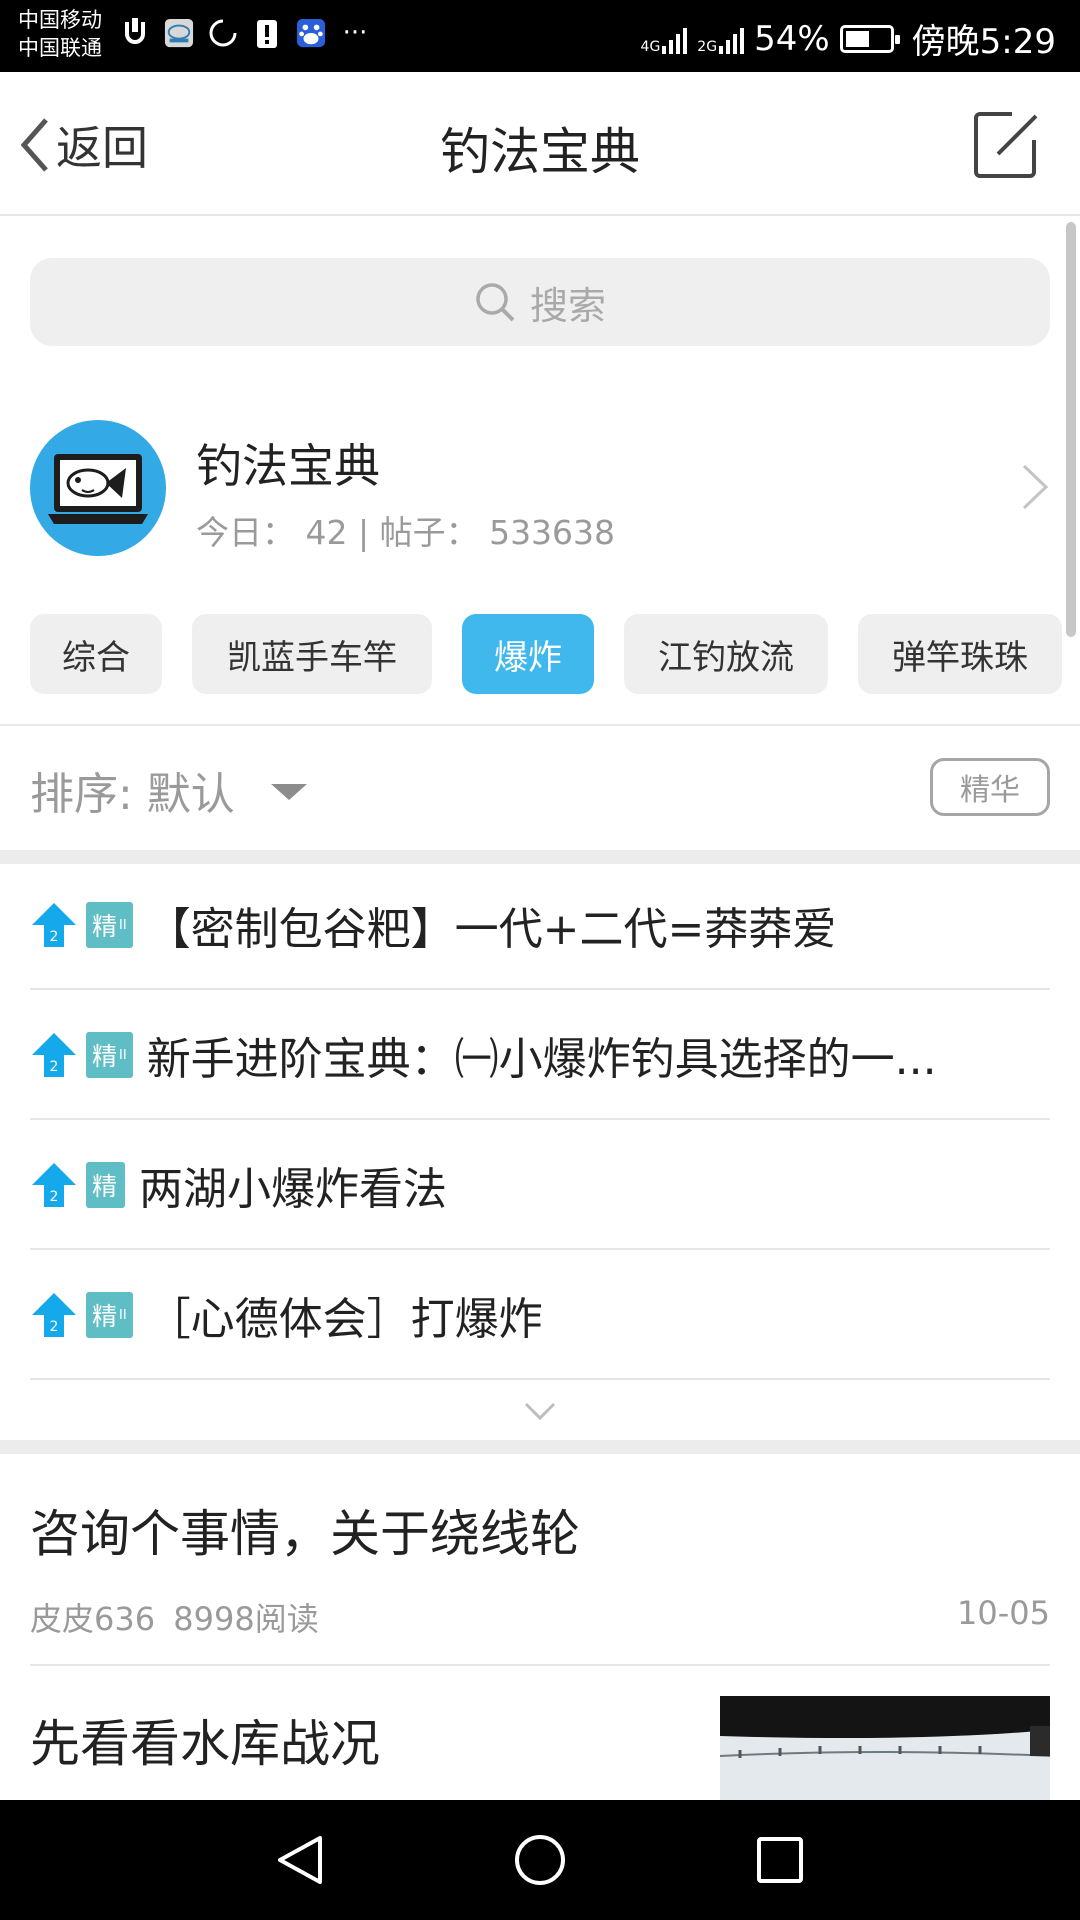 The height and width of the screenshot is (1920, 1080). I want to click on status-right: 4G 2G 54% 傍晚5:29, so click(848, 38).